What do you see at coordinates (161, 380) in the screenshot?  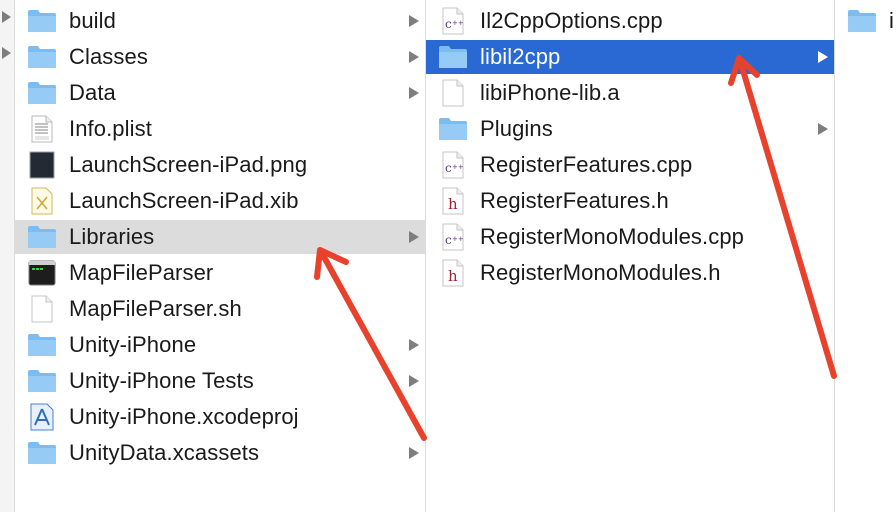 I see `item-label: Unity-iPhone Tests` at bounding box center [161, 380].